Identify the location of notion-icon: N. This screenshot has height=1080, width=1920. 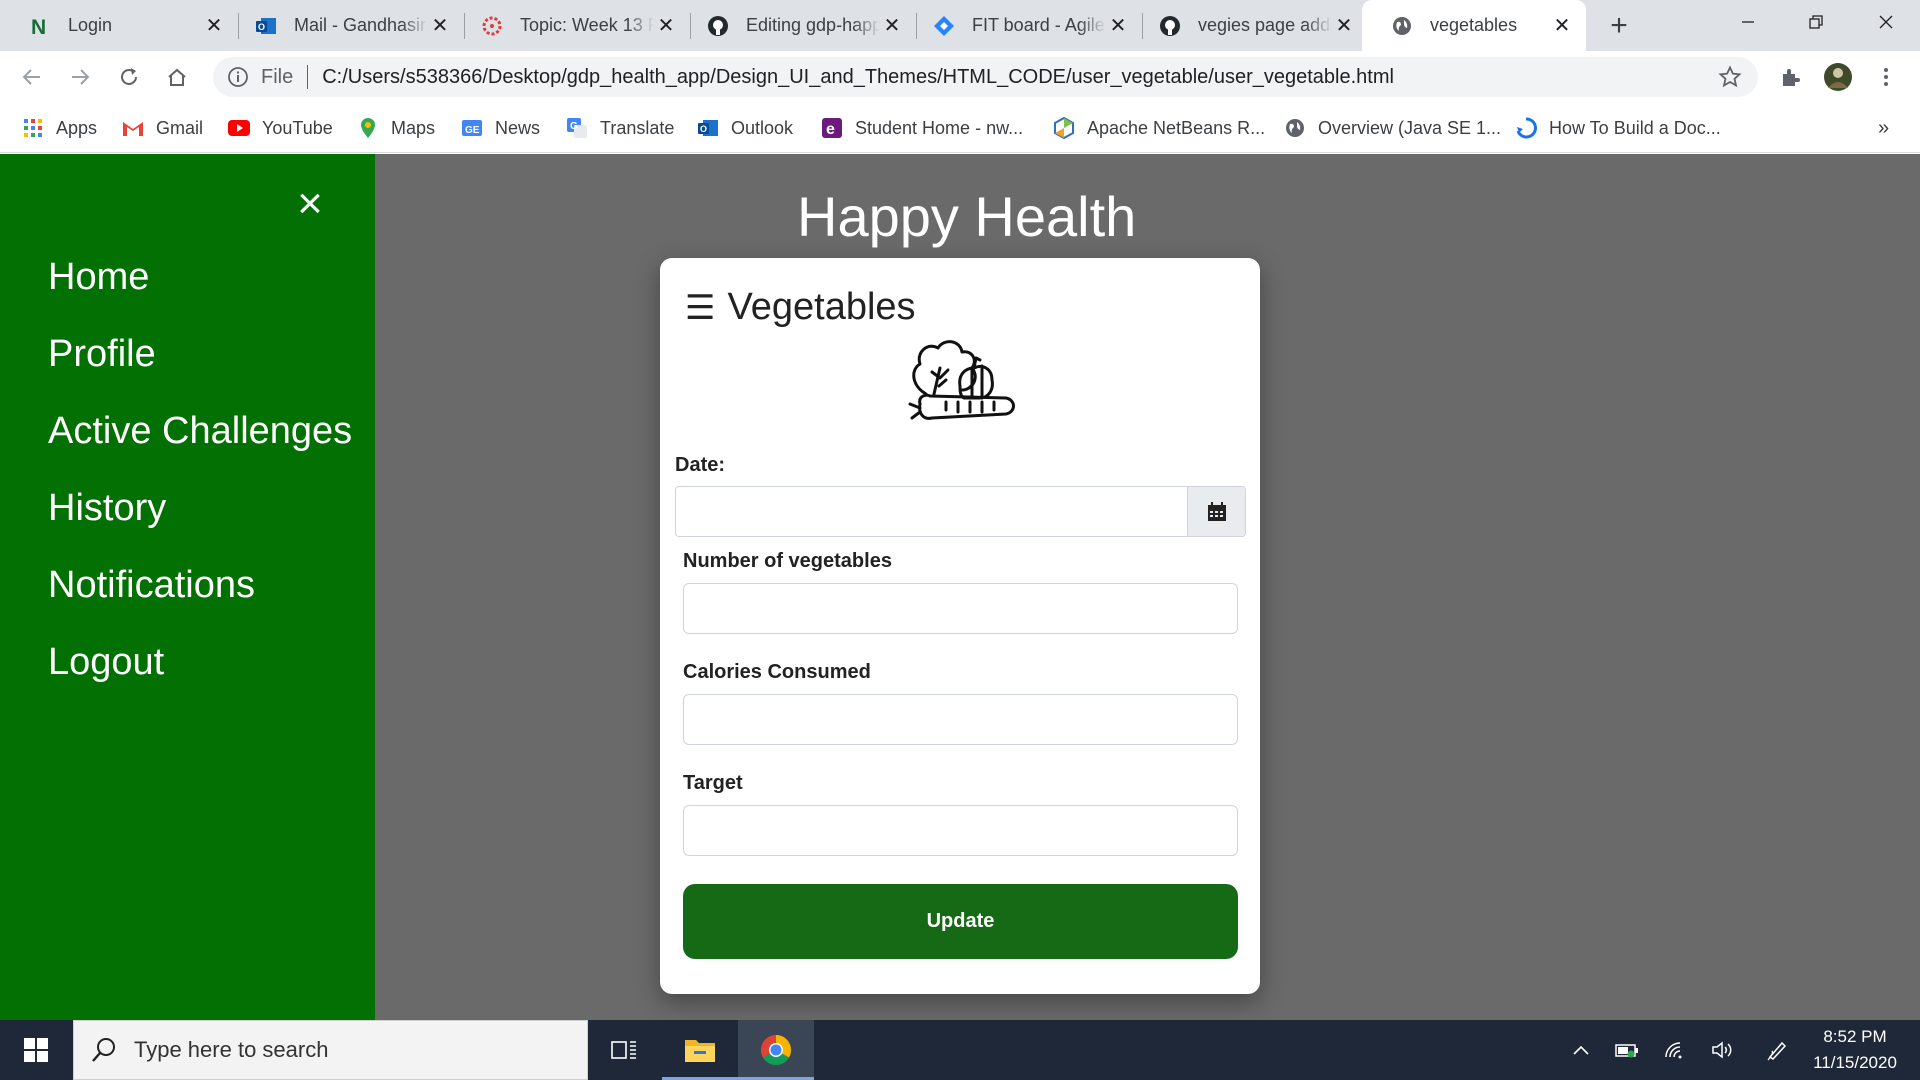
(40, 26).